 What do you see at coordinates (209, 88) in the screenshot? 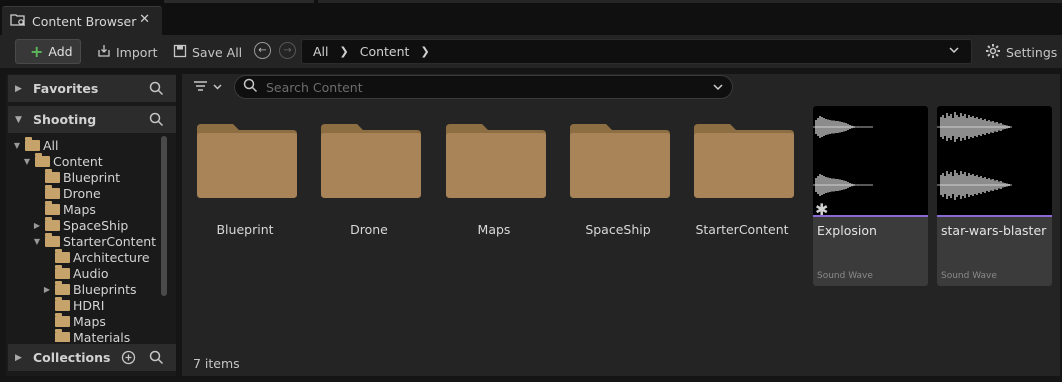
I see `filter-button` at bounding box center [209, 88].